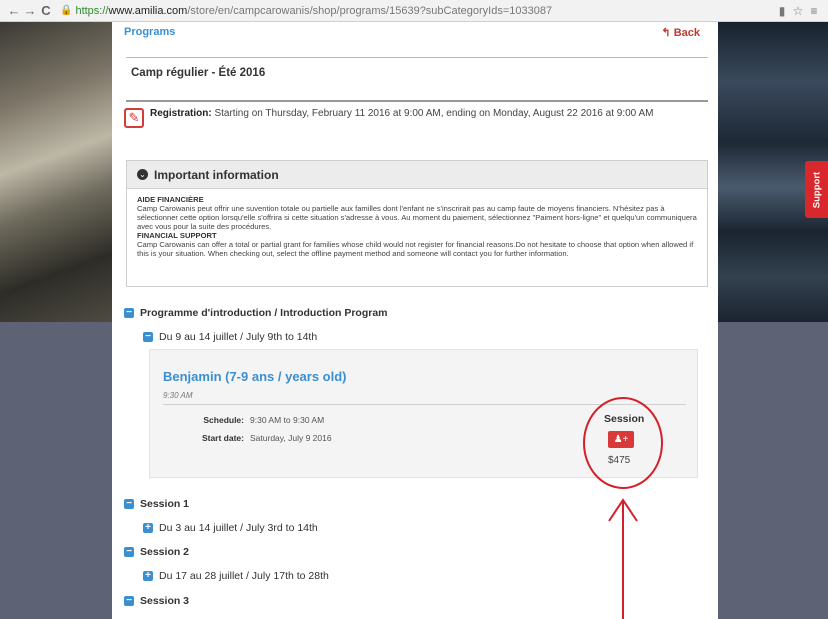 The height and width of the screenshot is (619, 828). What do you see at coordinates (92, 10) in the screenshot?
I see `url-scheme: https://` at bounding box center [92, 10].